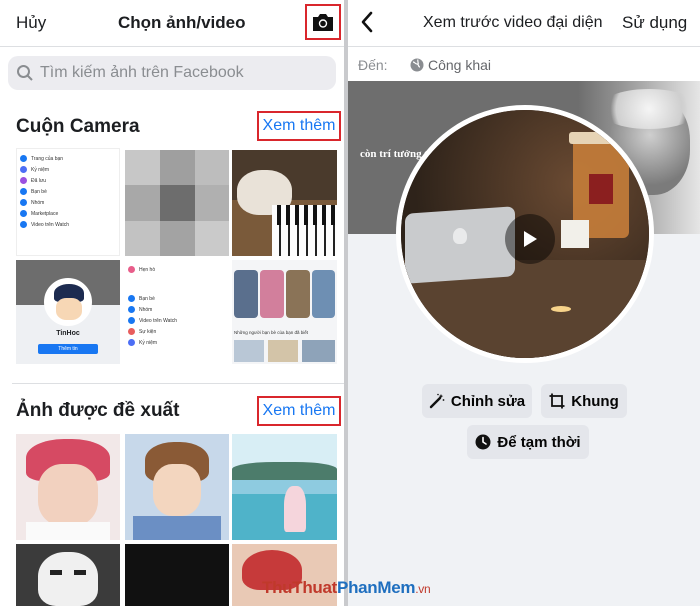 Image resolution: width=700 pixels, height=606 pixels. What do you see at coordinates (376, 587) in the screenshot?
I see `watermark-part: PhanMem` at bounding box center [376, 587].